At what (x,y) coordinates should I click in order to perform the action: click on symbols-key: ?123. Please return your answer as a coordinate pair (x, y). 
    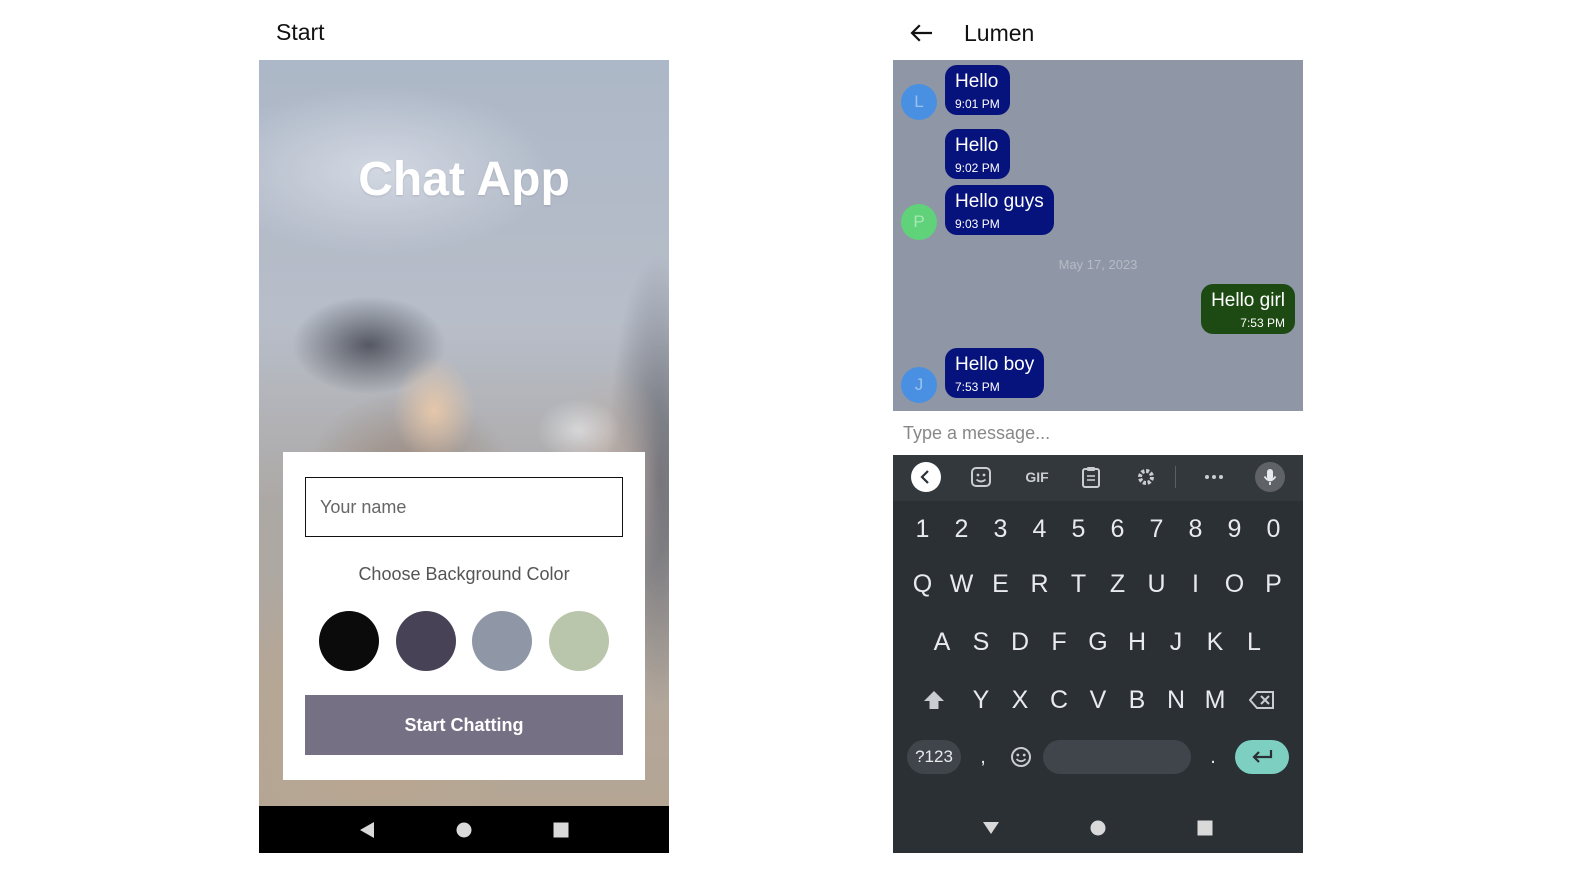
    Looking at the image, I should click on (934, 757).